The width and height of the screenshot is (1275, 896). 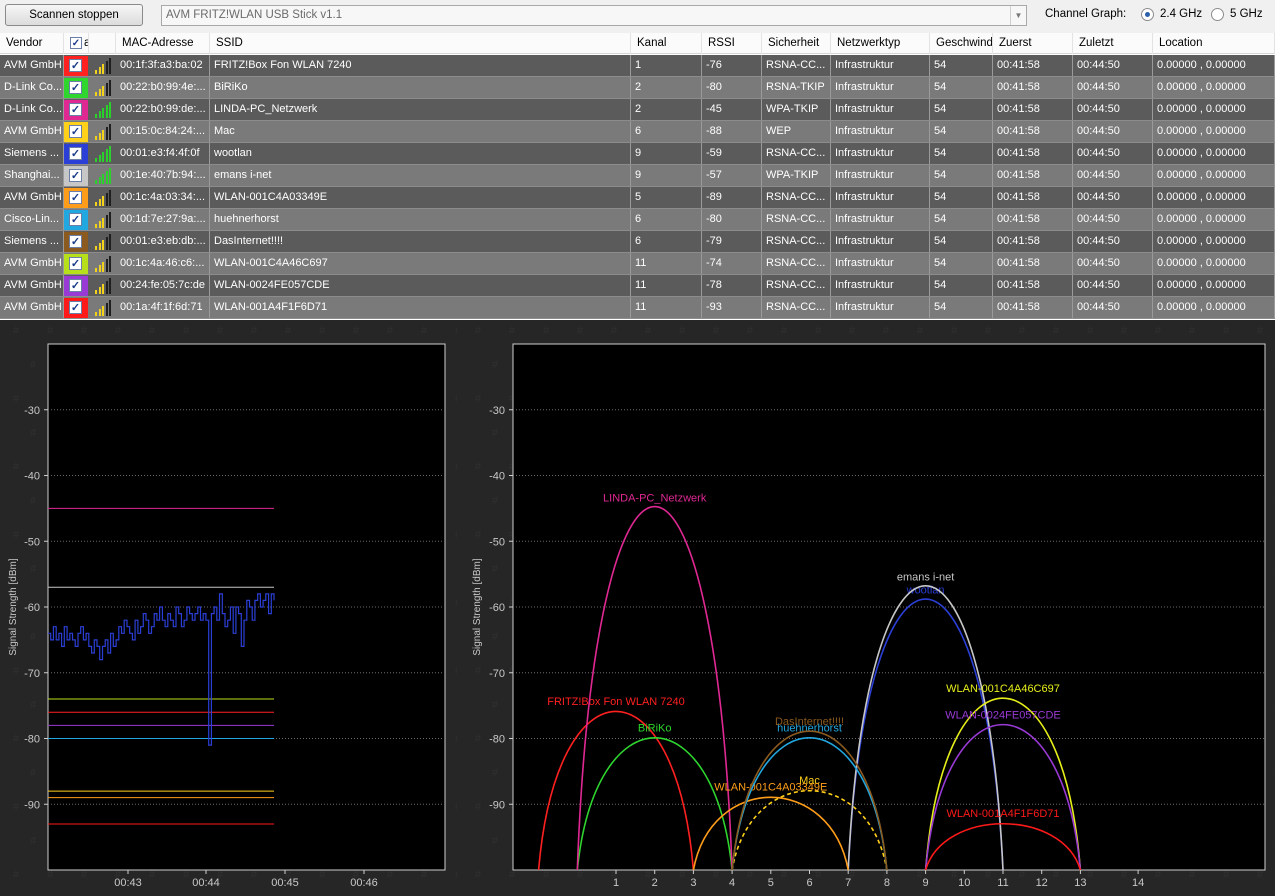 I want to click on col-rssi: RSSI, so click(x=732, y=43).